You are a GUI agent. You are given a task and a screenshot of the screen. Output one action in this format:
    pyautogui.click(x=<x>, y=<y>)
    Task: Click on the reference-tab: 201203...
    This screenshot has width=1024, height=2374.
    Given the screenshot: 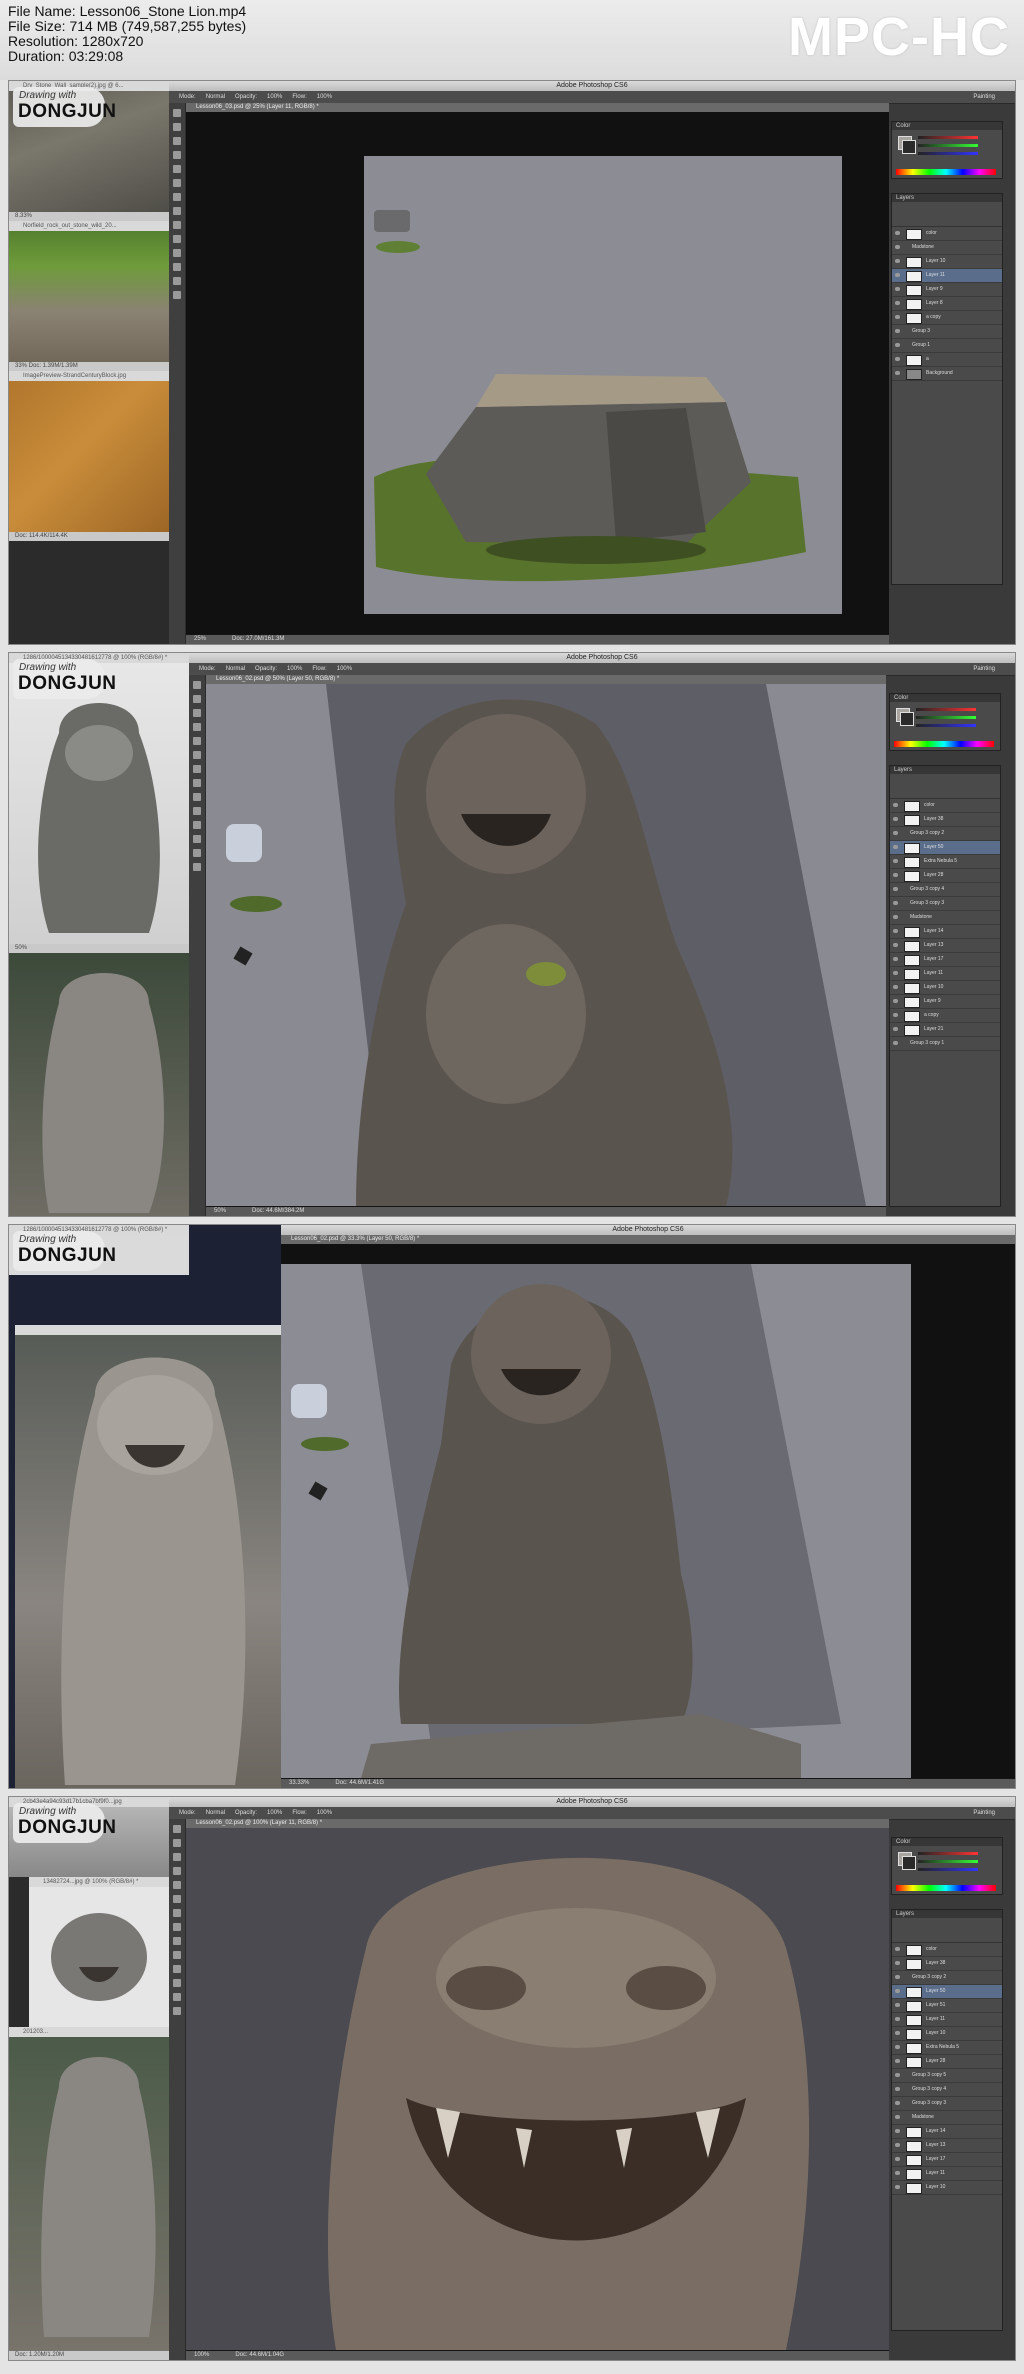 What is the action you would take?
    pyautogui.click(x=89, y=2032)
    